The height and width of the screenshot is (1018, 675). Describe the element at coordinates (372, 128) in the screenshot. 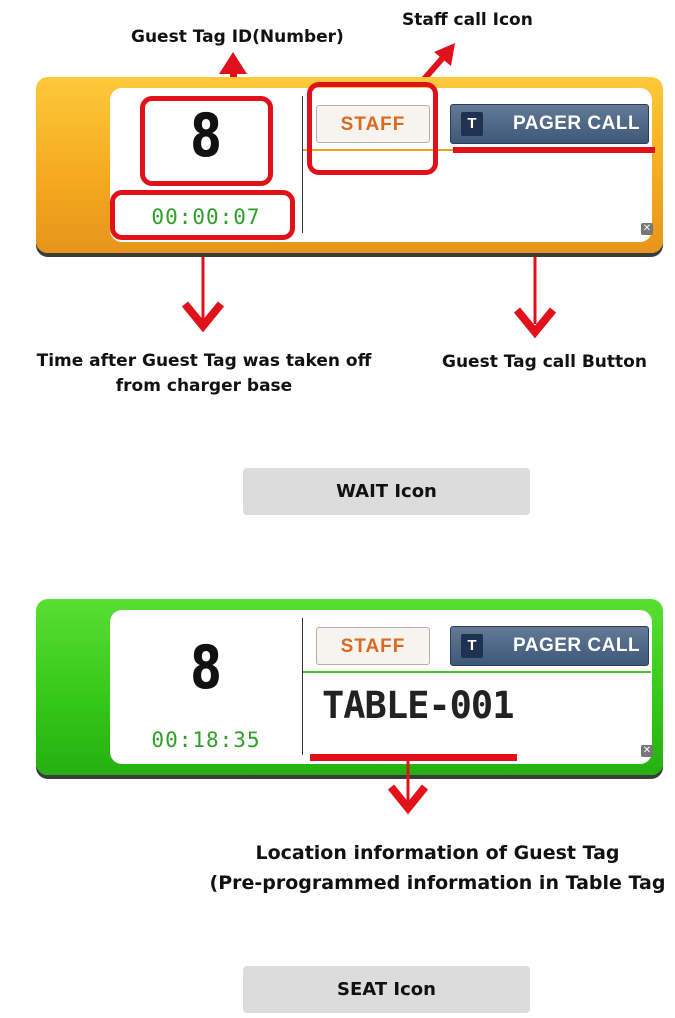

I see `highlight-staff-call` at that location.